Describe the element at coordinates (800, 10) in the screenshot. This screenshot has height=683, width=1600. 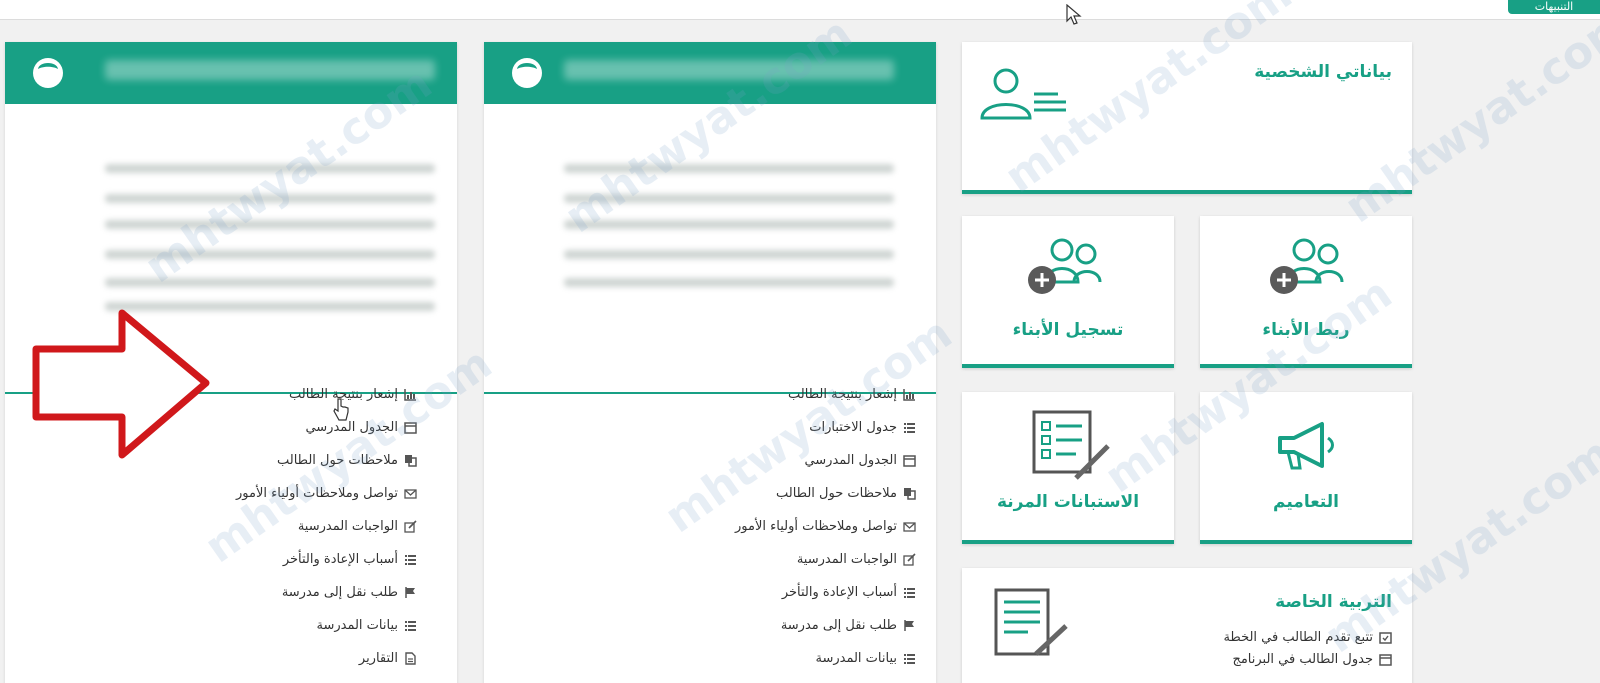
I see `top-bar: التنبيهات` at that location.